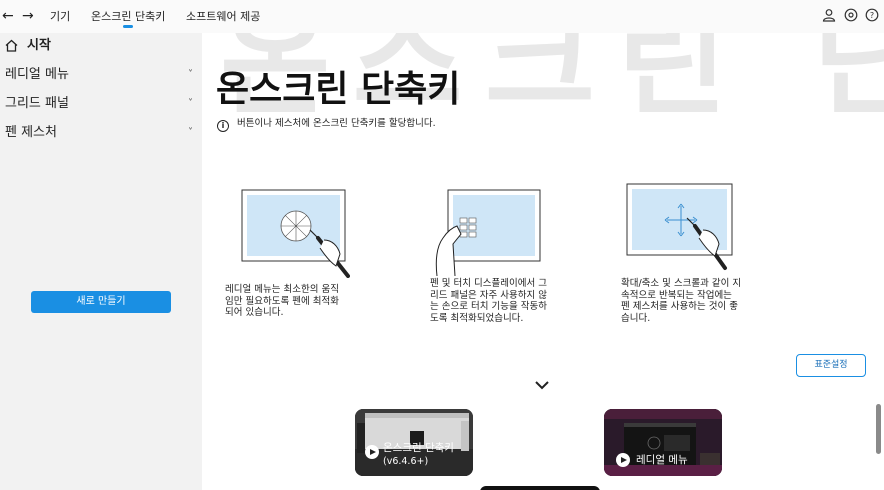  What do you see at coordinates (878, 429) in the screenshot?
I see `scrollbar-thumb` at bounding box center [878, 429].